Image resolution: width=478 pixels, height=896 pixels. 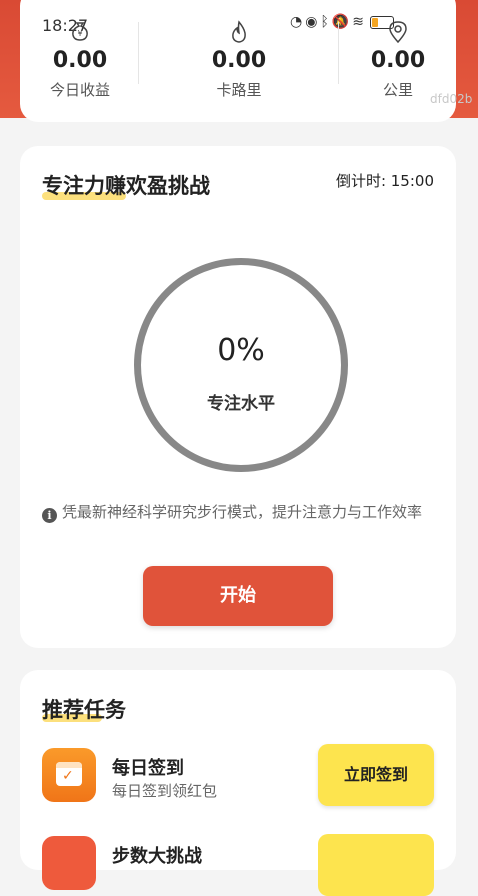 What do you see at coordinates (238, 596) in the screenshot?
I see `start-button: 开始` at bounding box center [238, 596].